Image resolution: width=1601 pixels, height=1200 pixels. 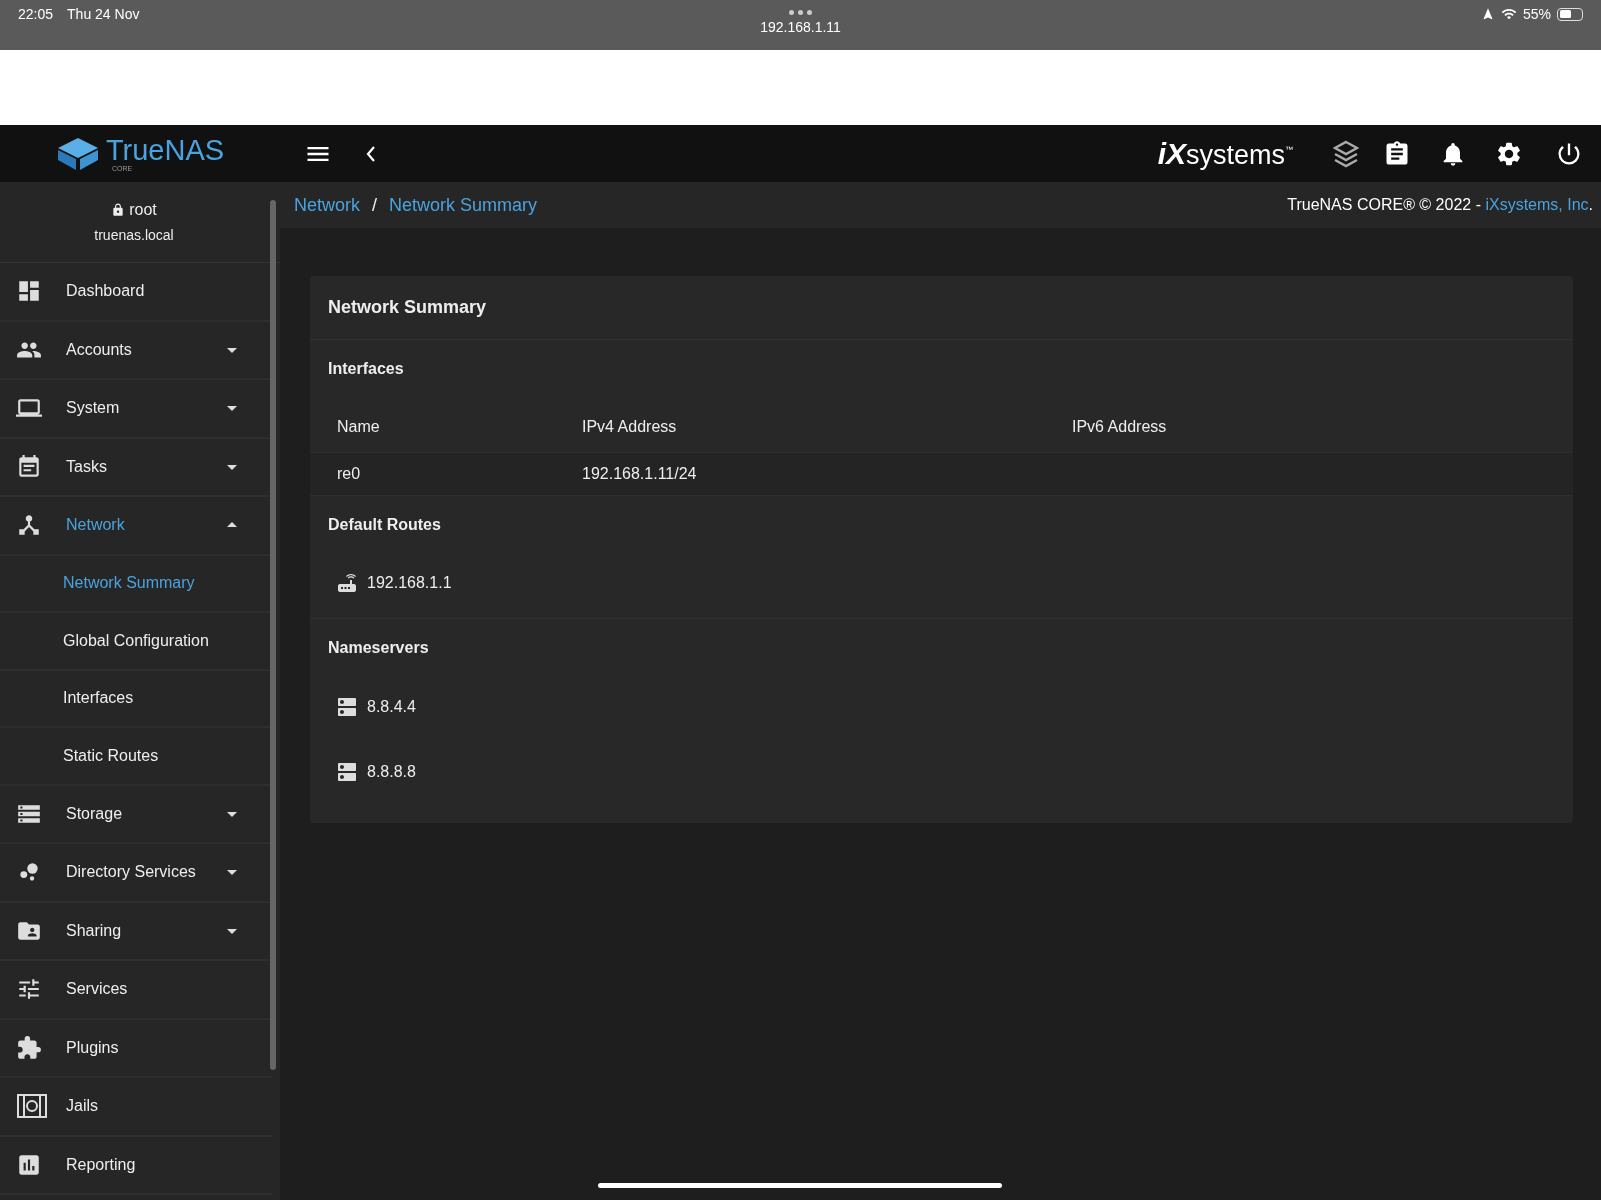 What do you see at coordinates (93, 1047) in the screenshot?
I see `sidebar-item-label: Plugins` at bounding box center [93, 1047].